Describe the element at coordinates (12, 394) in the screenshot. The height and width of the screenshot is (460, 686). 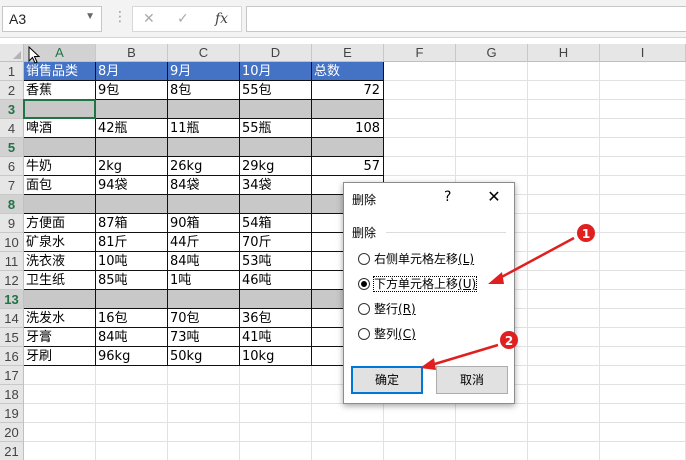
I see `row-header-18: 18` at that location.